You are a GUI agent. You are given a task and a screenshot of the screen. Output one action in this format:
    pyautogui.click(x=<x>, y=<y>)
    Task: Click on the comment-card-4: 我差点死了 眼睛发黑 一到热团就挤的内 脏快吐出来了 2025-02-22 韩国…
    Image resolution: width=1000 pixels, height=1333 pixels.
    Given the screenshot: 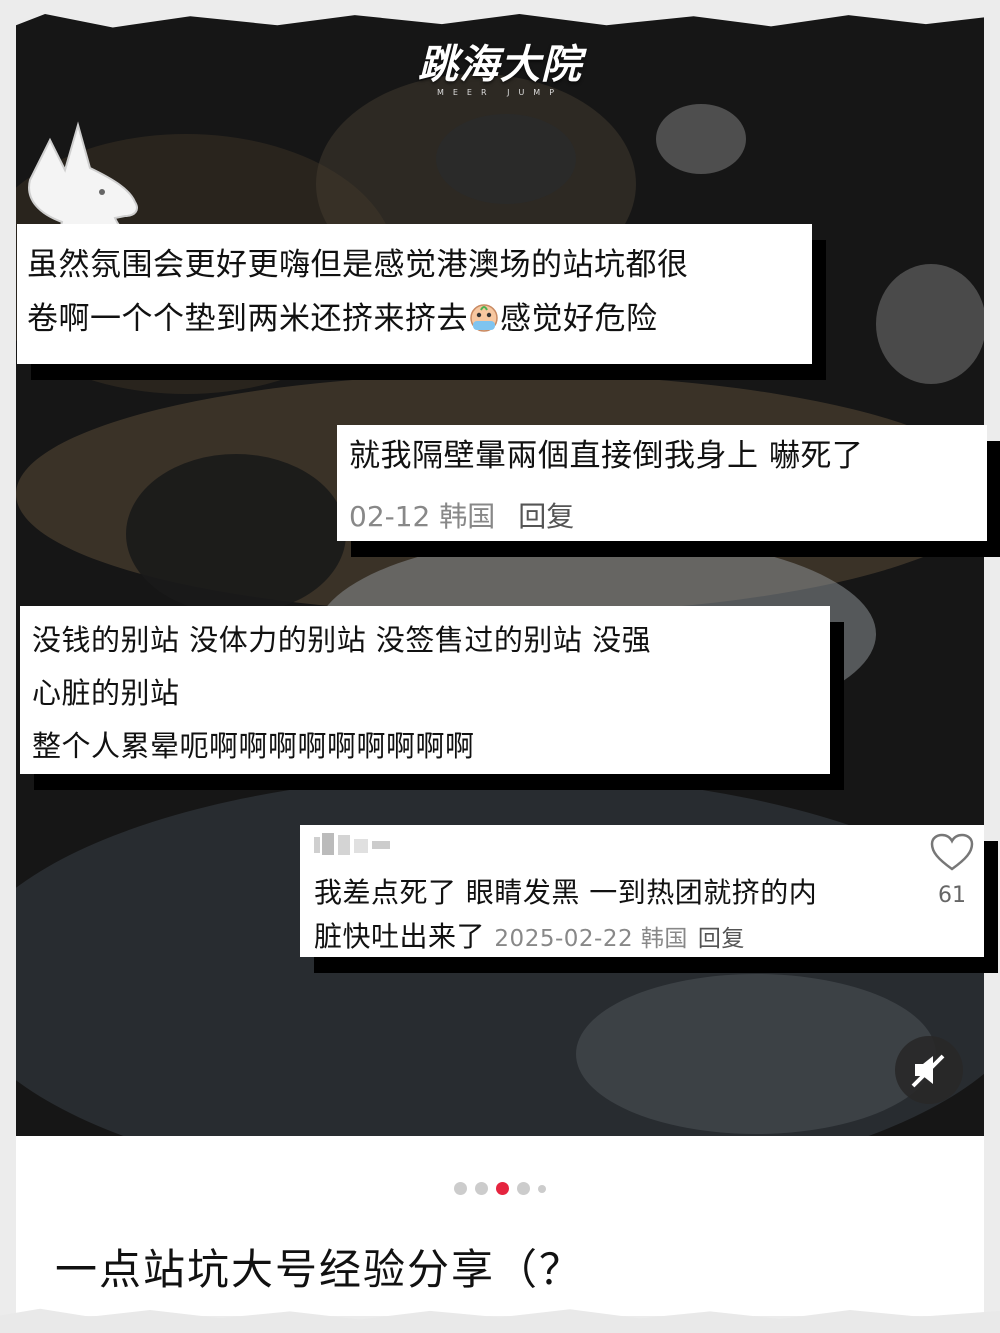 What is the action you would take?
    pyautogui.click(x=642, y=891)
    